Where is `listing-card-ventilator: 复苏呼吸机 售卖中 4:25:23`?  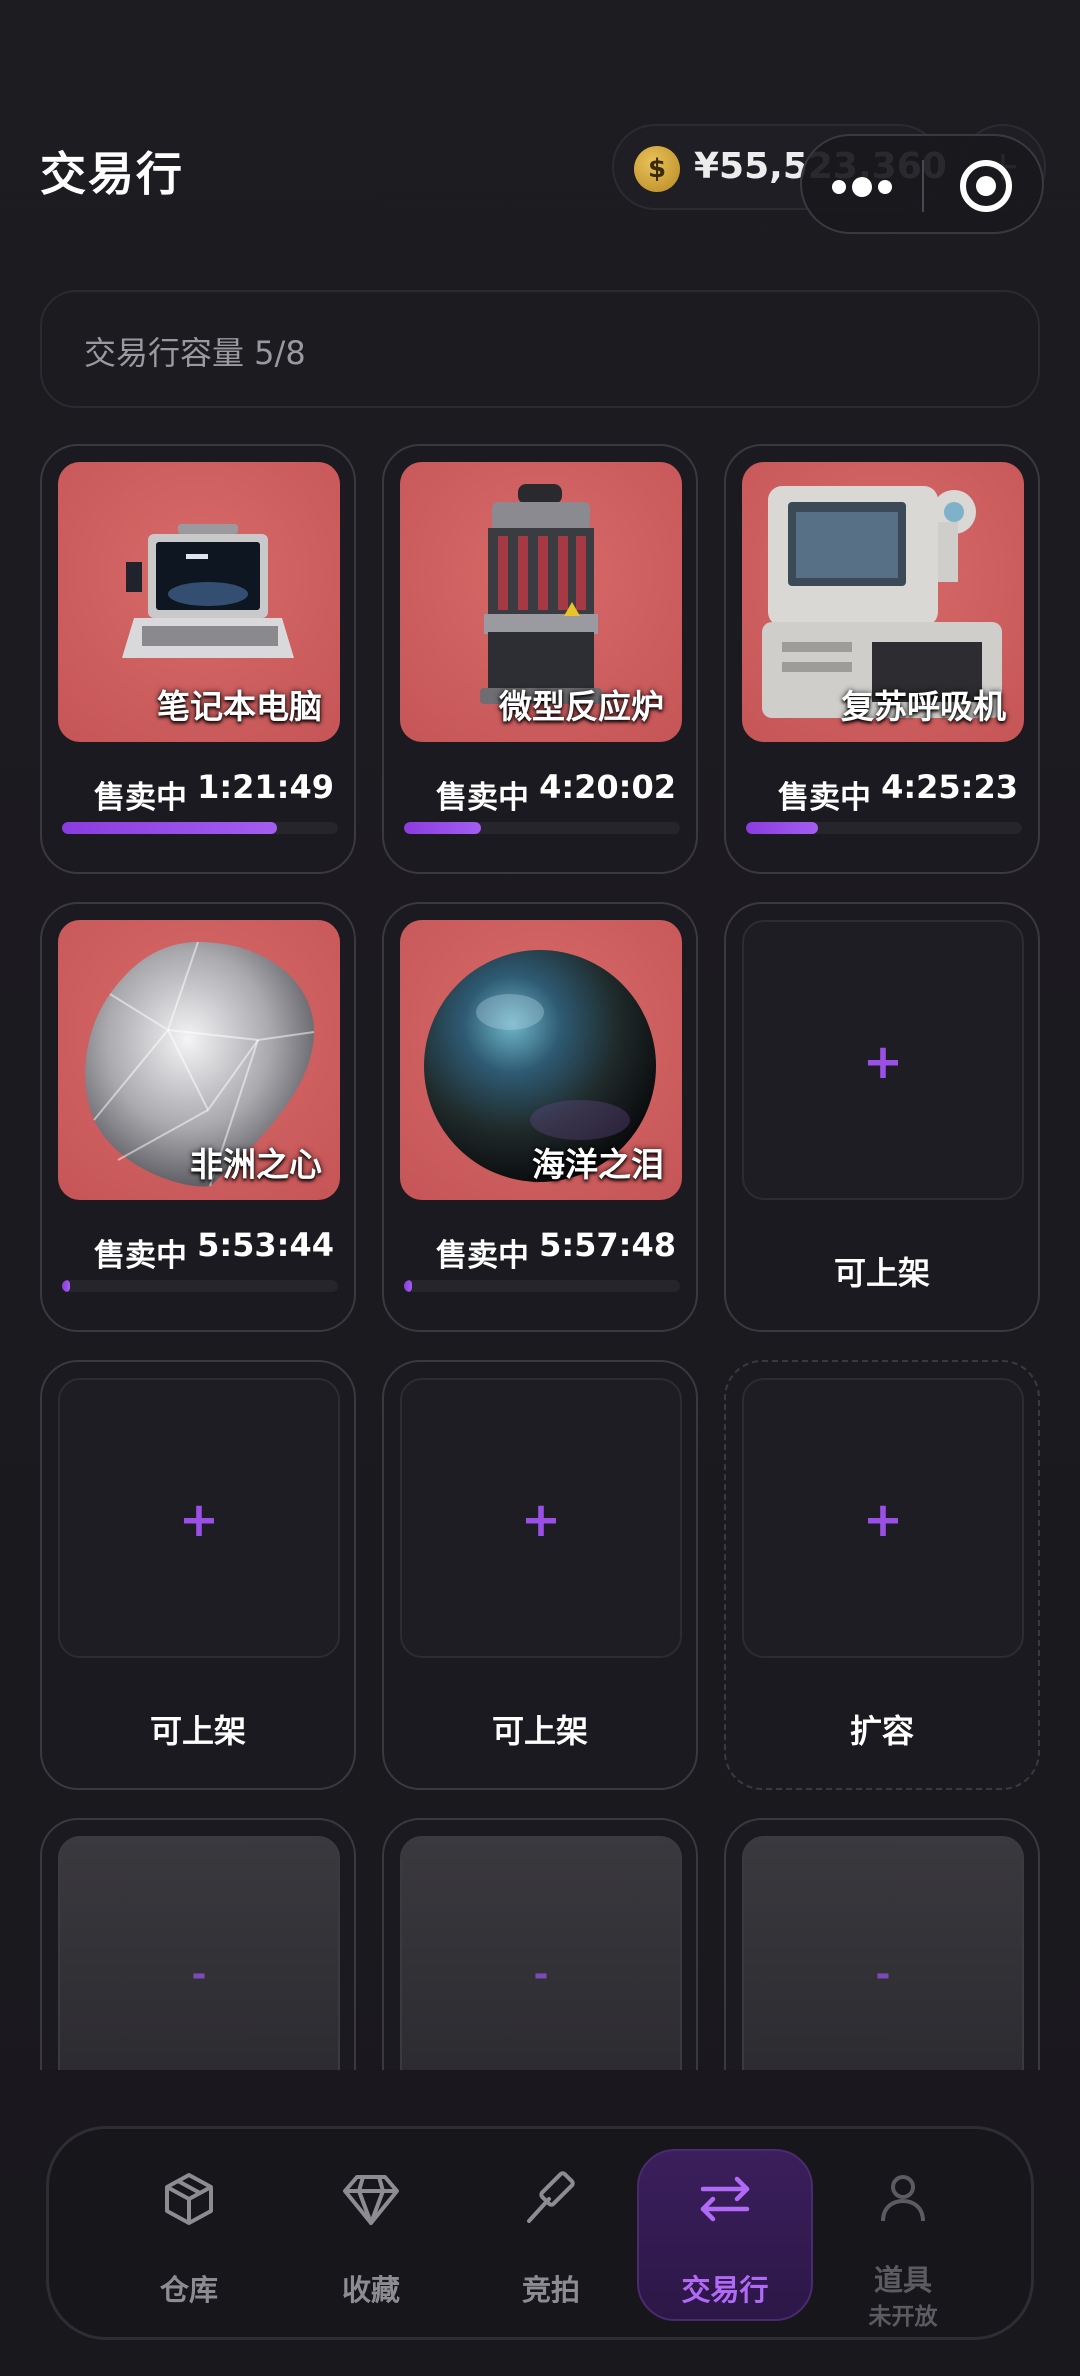 listing-card-ventilator: 复苏呼吸机 售卖中 4:25:23 is located at coordinates (882, 659).